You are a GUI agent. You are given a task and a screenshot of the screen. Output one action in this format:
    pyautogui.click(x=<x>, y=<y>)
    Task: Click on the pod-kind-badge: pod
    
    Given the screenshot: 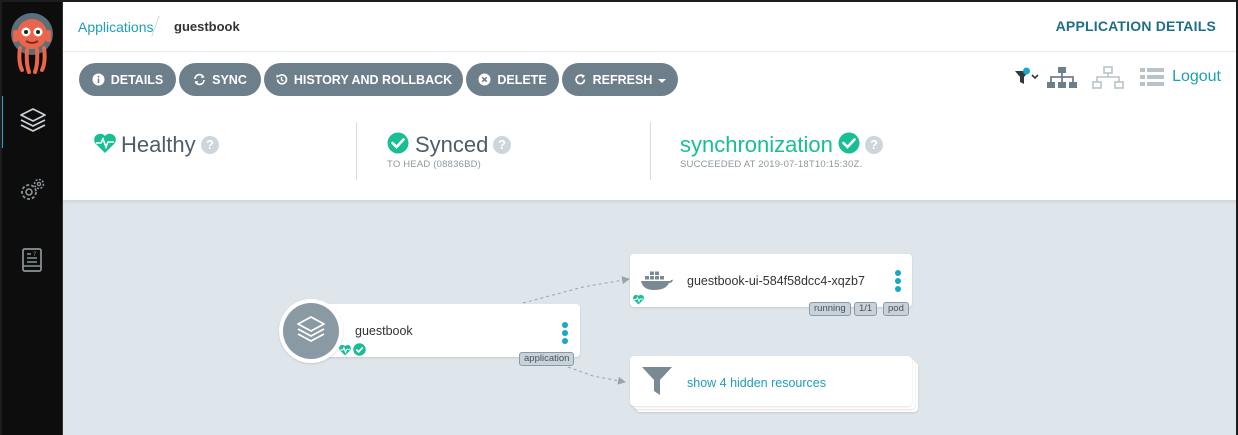 What is the action you would take?
    pyautogui.click(x=896, y=309)
    